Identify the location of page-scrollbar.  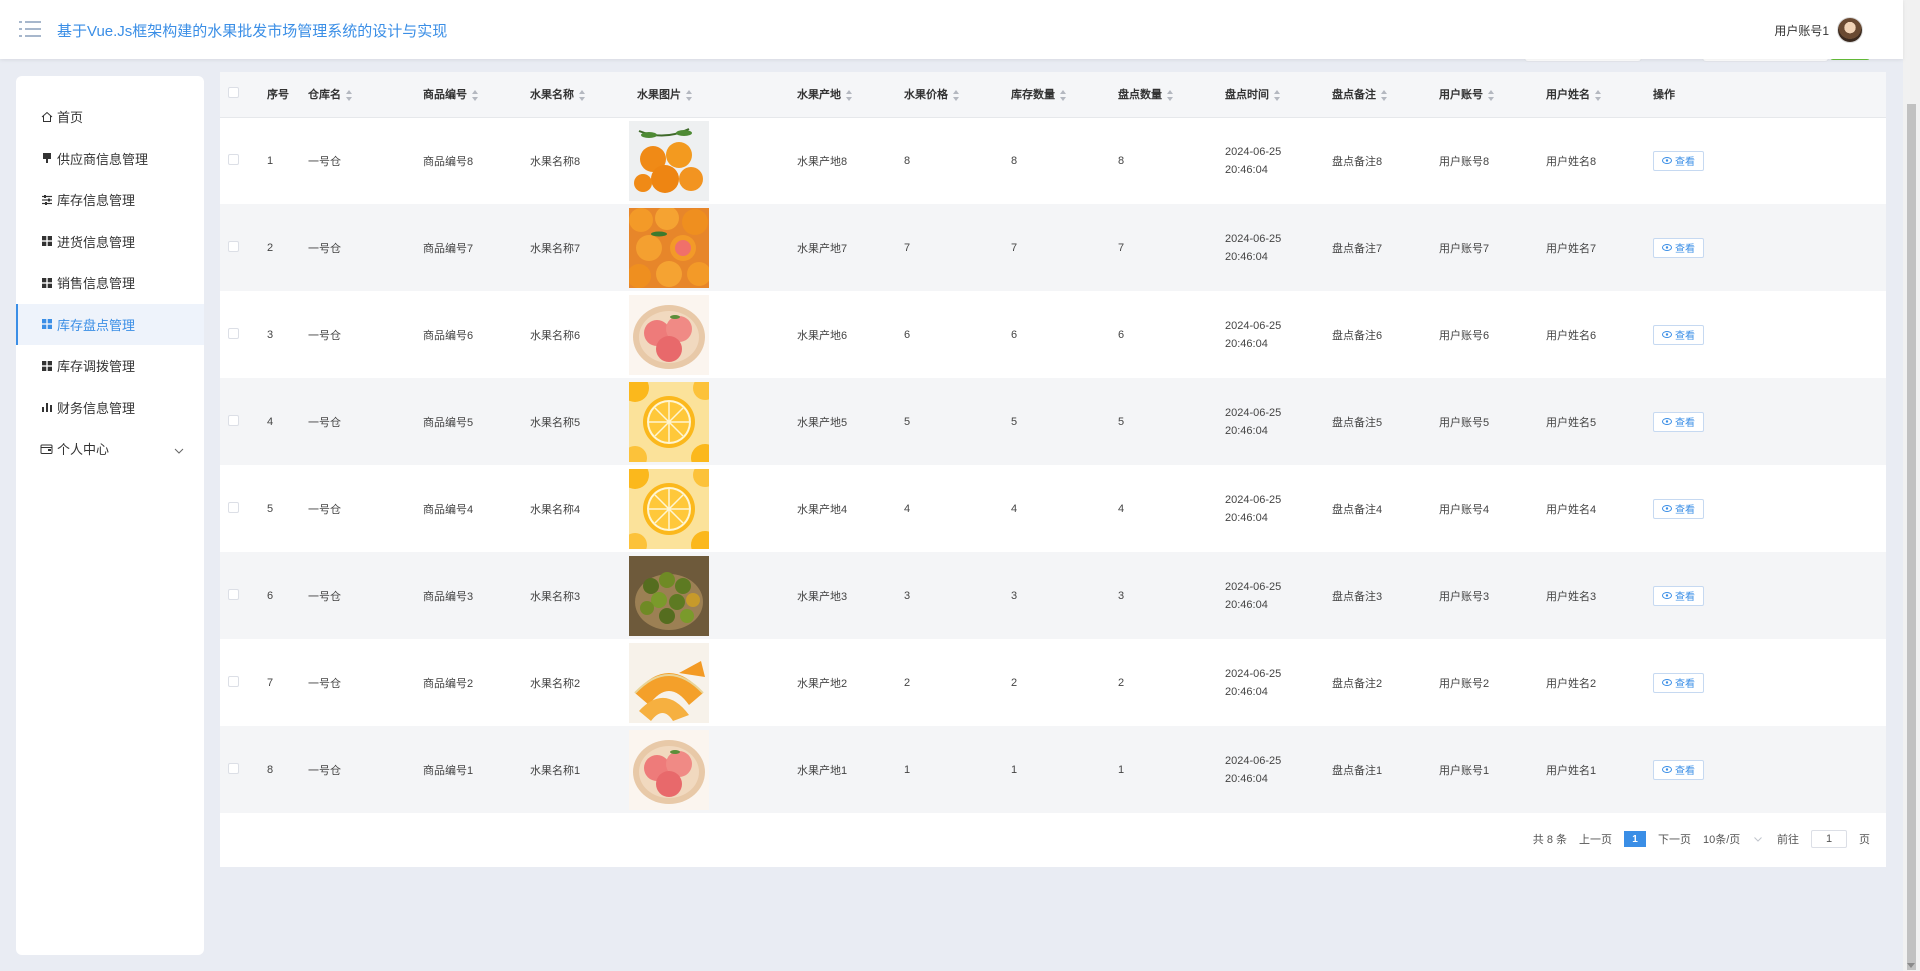
(1911, 485).